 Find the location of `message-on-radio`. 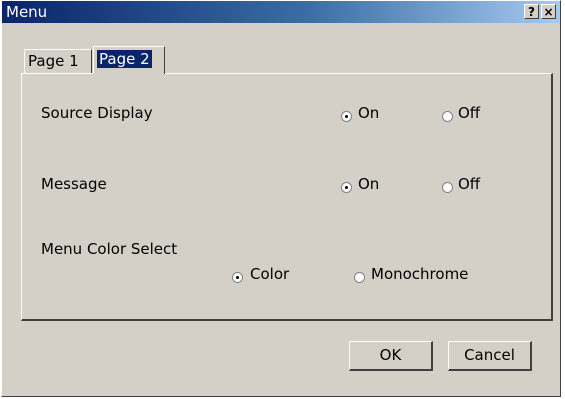

message-on-radio is located at coordinates (346, 187).